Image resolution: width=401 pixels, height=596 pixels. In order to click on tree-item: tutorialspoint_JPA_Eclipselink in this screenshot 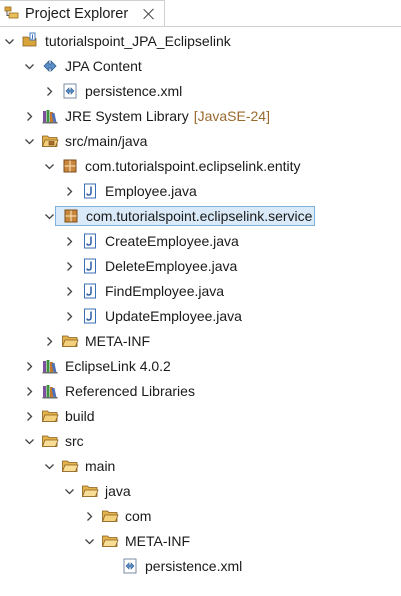, I will do `click(200, 41)`.